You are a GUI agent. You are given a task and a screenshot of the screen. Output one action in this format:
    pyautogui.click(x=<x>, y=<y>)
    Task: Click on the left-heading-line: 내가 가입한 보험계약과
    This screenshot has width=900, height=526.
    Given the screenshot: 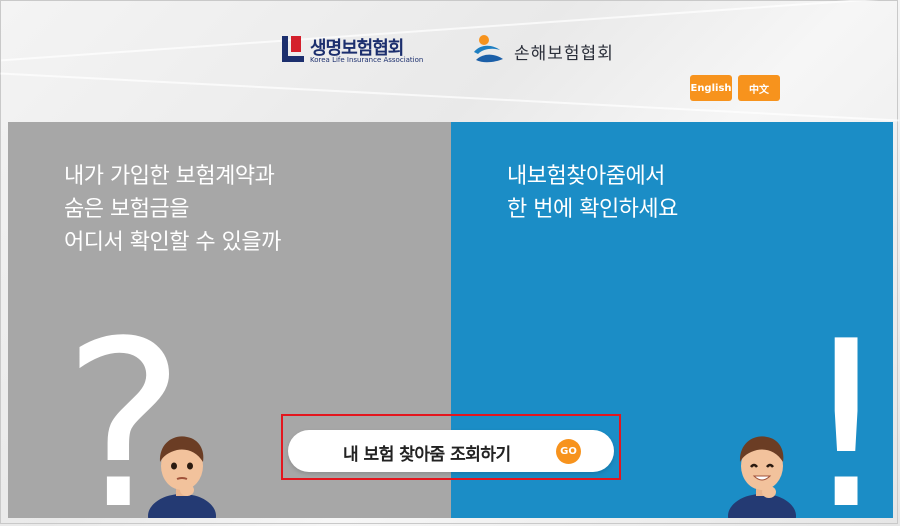 What is the action you would take?
    pyautogui.click(x=169, y=176)
    